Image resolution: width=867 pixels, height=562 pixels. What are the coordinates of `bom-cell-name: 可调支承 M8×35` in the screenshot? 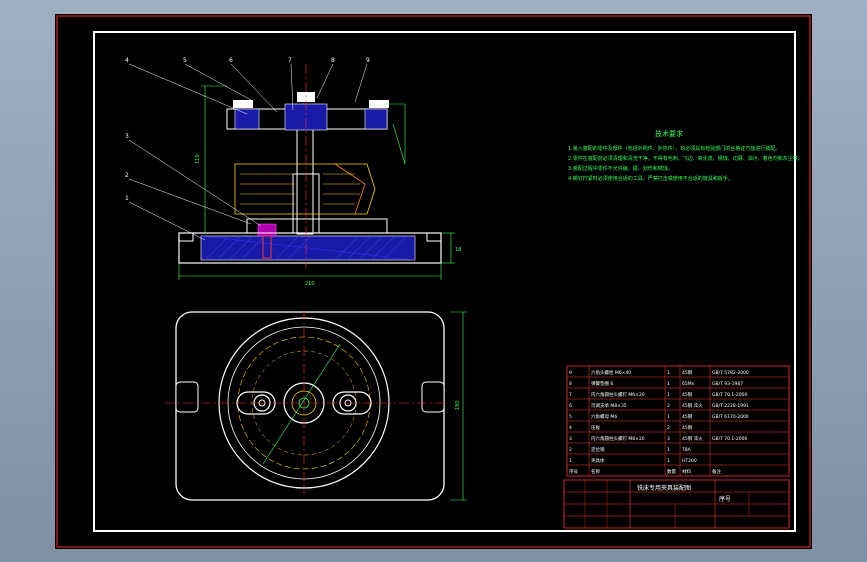 It's located at (609, 405).